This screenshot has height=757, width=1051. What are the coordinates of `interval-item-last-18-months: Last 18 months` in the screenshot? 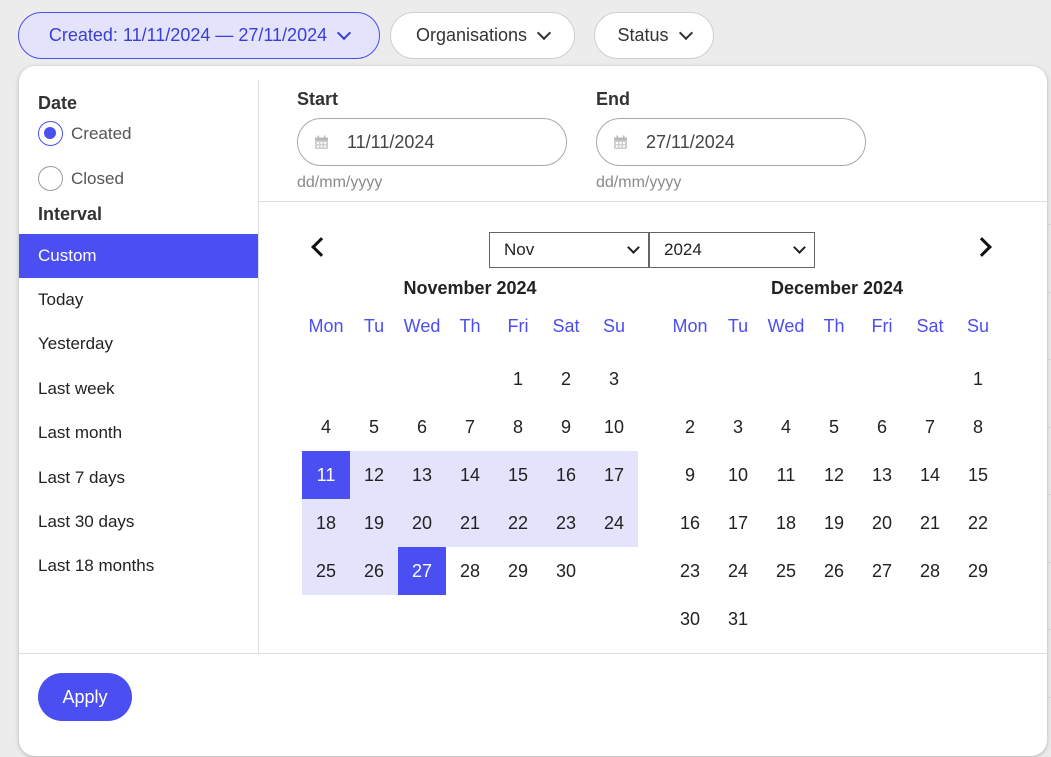 It's located at (138, 566).